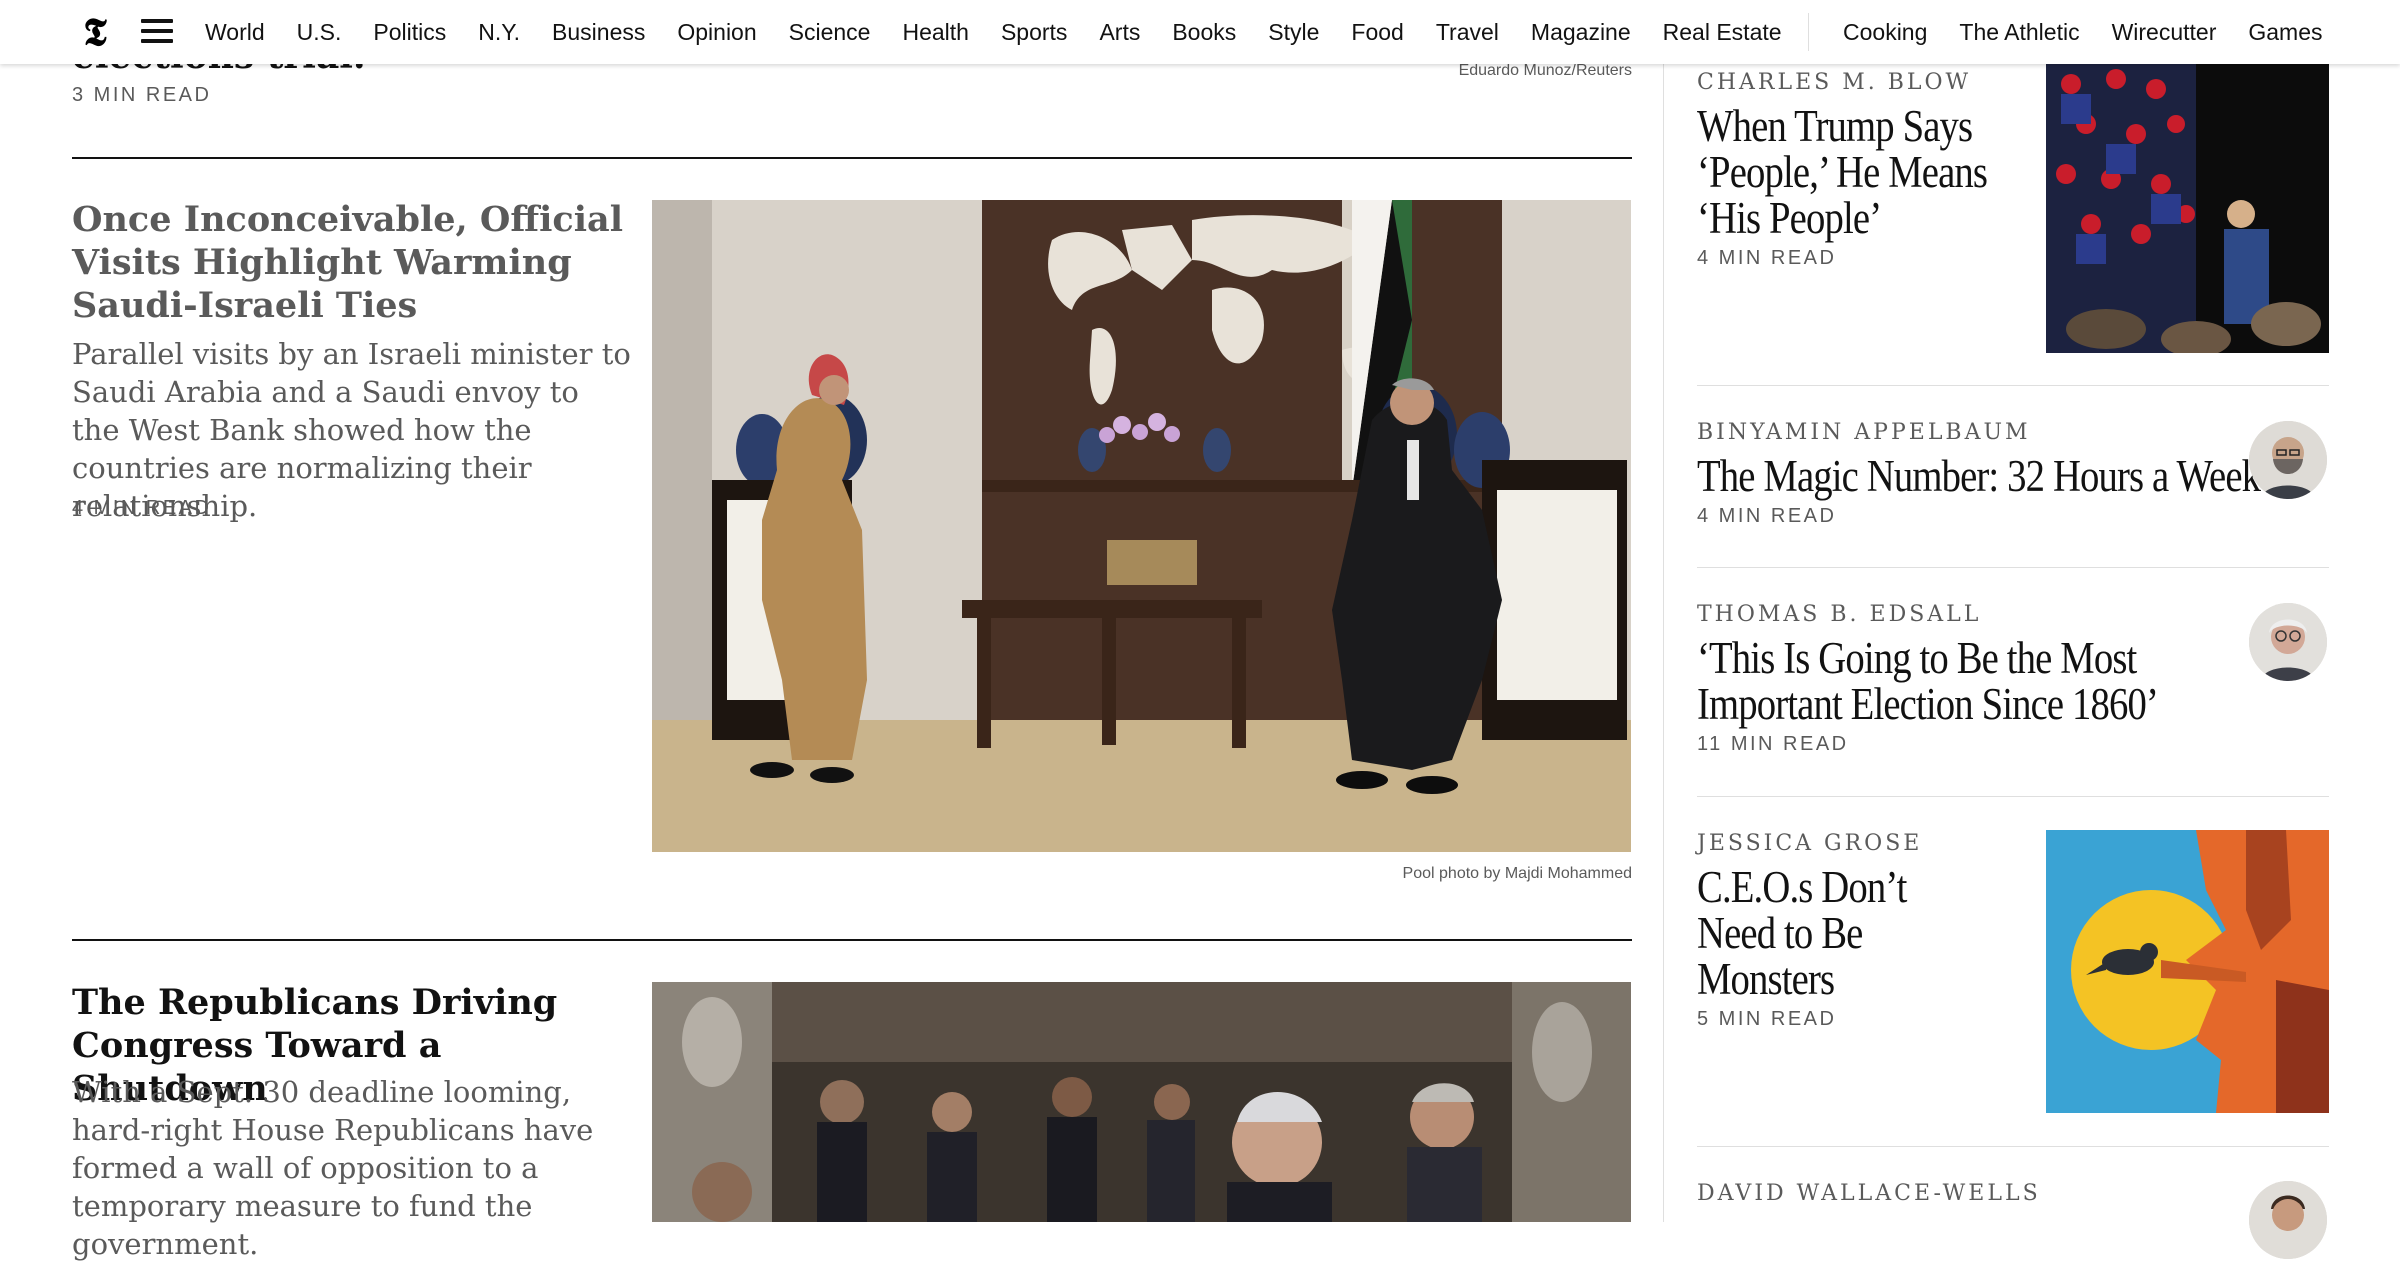 The height and width of the screenshot is (1263, 2400). What do you see at coordinates (142, 95) in the screenshot?
I see `prev-story-read-time: 3 MIN READ` at bounding box center [142, 95].